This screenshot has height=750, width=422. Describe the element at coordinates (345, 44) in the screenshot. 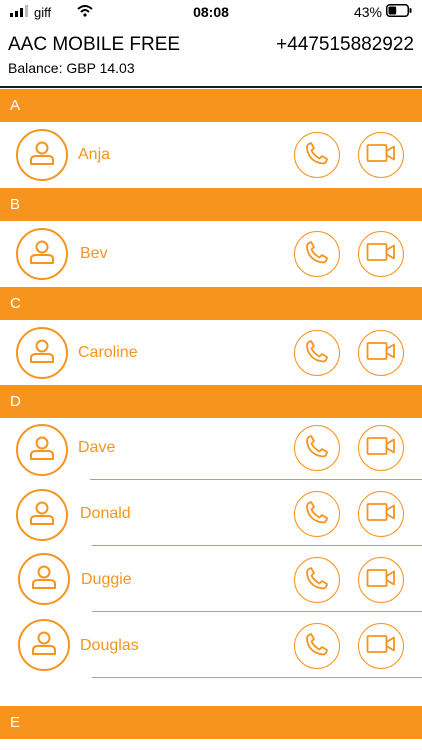

I see `account-phone-number: +447515882922` at that location.